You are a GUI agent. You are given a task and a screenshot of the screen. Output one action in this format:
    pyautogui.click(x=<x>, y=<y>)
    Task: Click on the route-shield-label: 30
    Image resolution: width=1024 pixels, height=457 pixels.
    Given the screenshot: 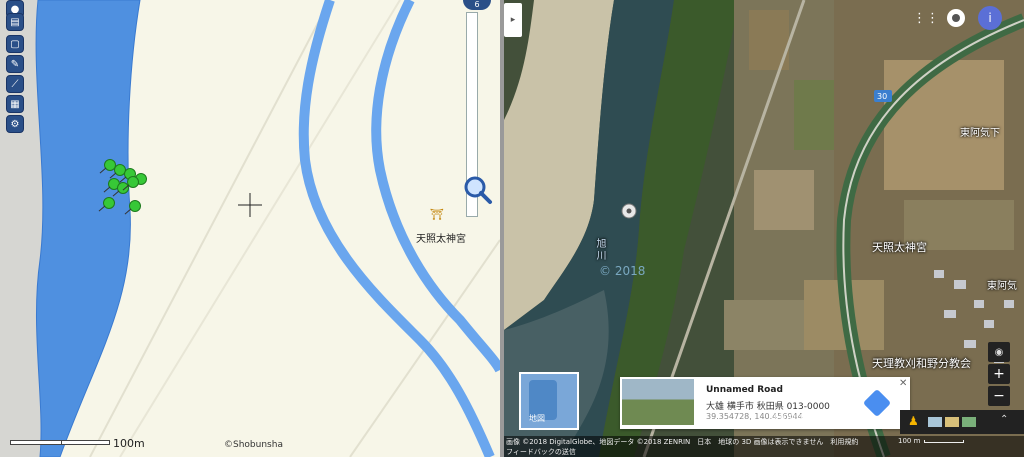 What is the action you would take?
    pyautogui.click(x=882, y=96)
    